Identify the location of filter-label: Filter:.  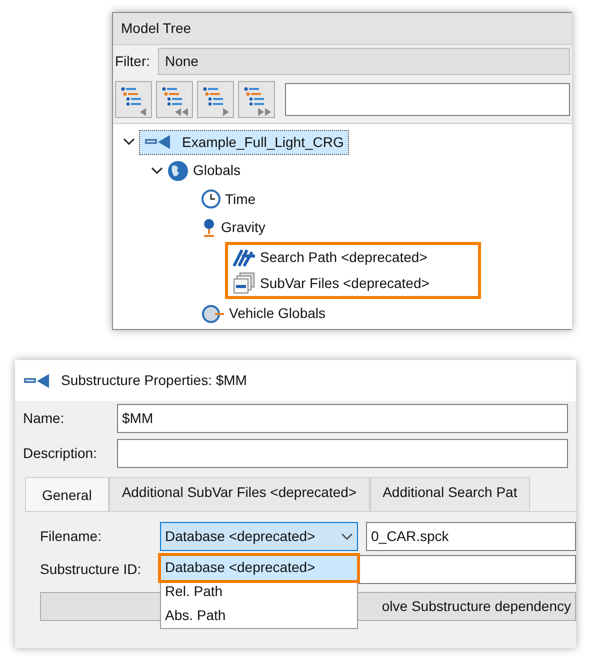
(132, 61).